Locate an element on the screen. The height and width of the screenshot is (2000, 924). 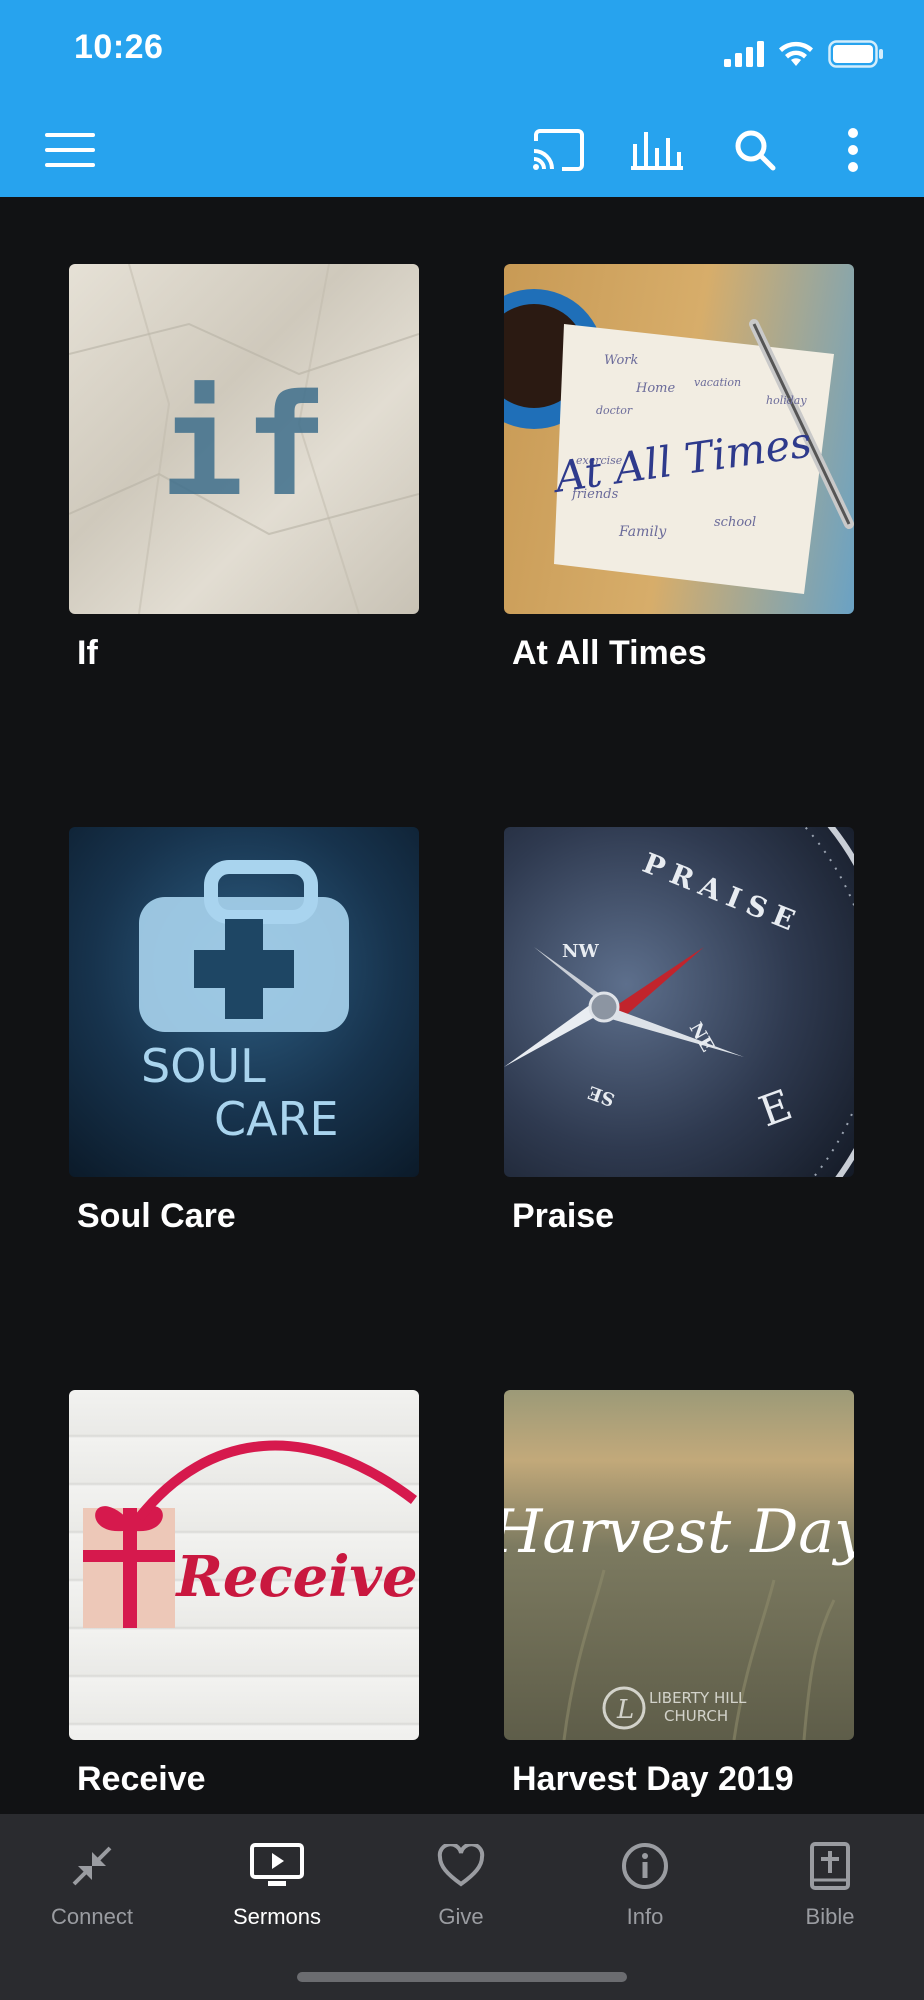
tab-label: Sermons is located at coordinates (277, 1916).